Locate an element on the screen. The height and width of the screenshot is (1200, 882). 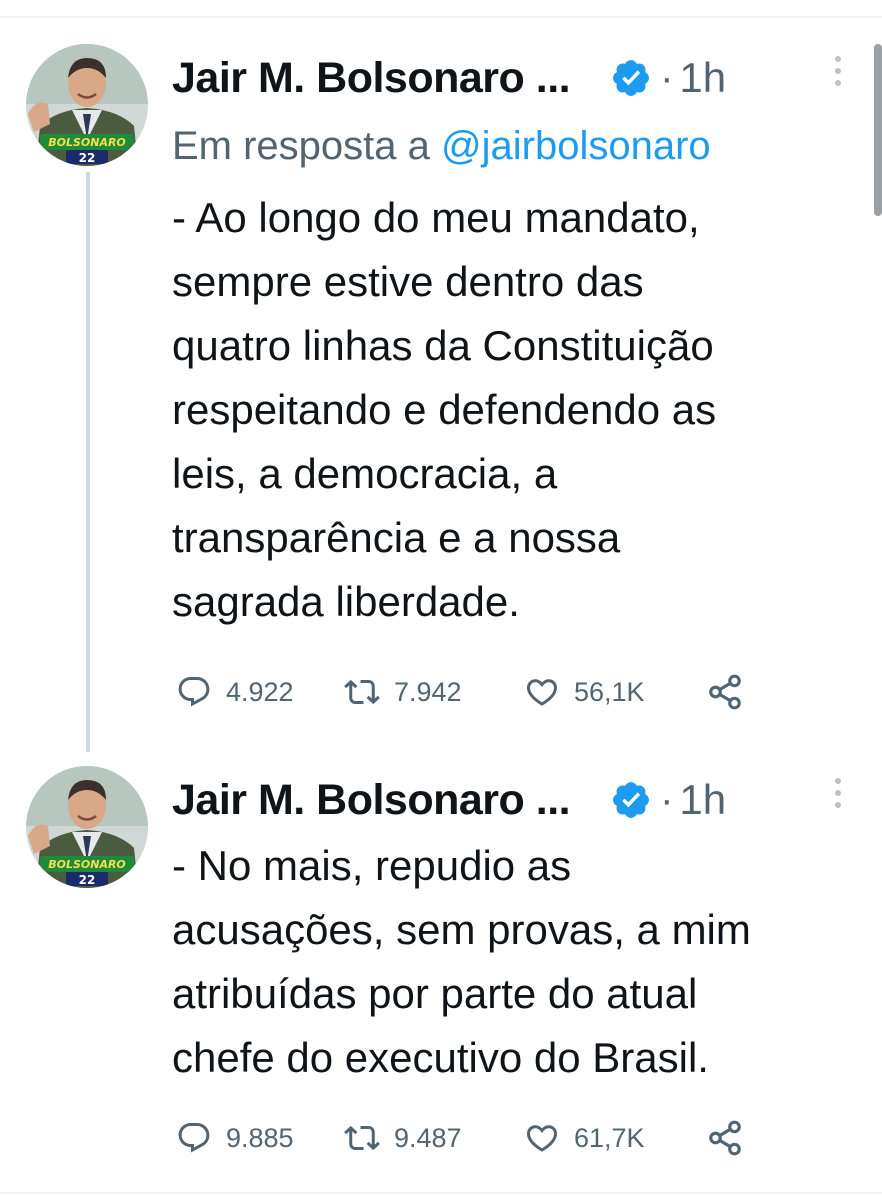
retweet-button: 7.942 is located at coordinates (403, 692).